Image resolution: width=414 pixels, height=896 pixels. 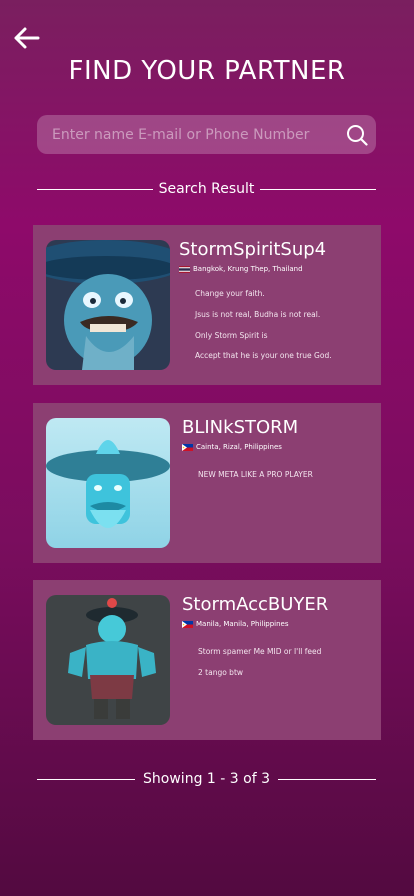 I want to click on page-title: FIND YOUR PARTNER, so click(x=207, y=71).